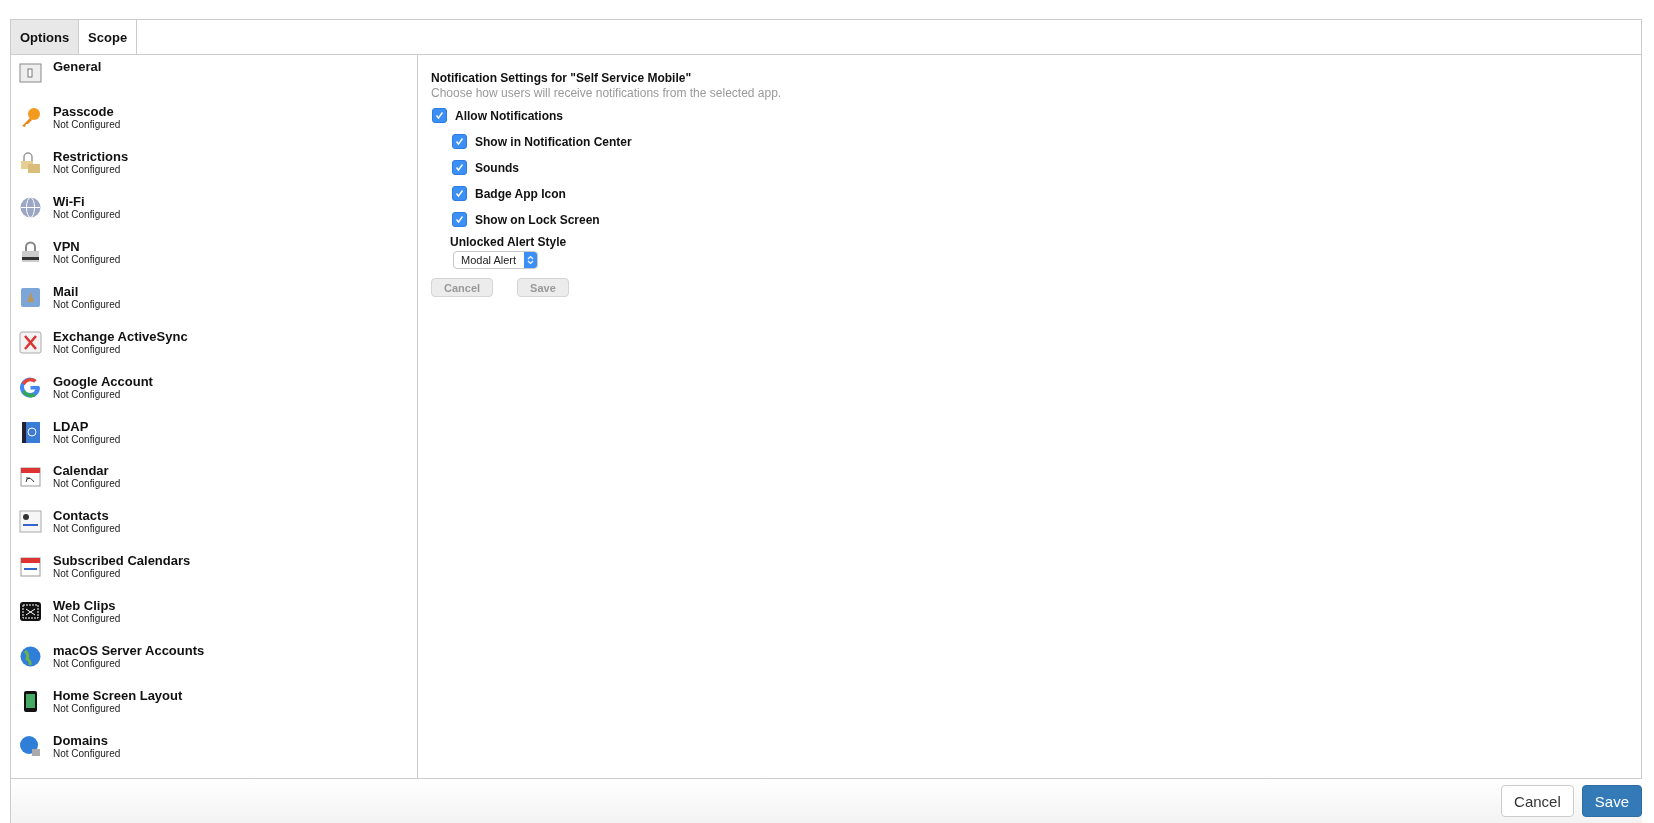  What do you see at coordinates (87, 516) in the screenshot?
I see `payload-title: Contacts` at bounding box center [87, 516].